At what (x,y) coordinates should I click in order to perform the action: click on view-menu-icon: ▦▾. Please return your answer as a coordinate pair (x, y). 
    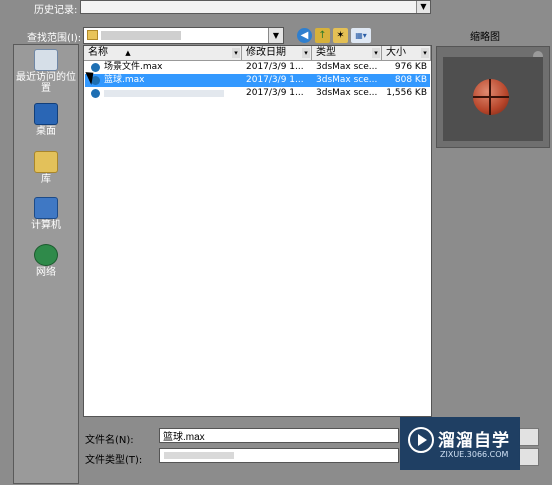
    Looking at the image, I should click on (361, 35).